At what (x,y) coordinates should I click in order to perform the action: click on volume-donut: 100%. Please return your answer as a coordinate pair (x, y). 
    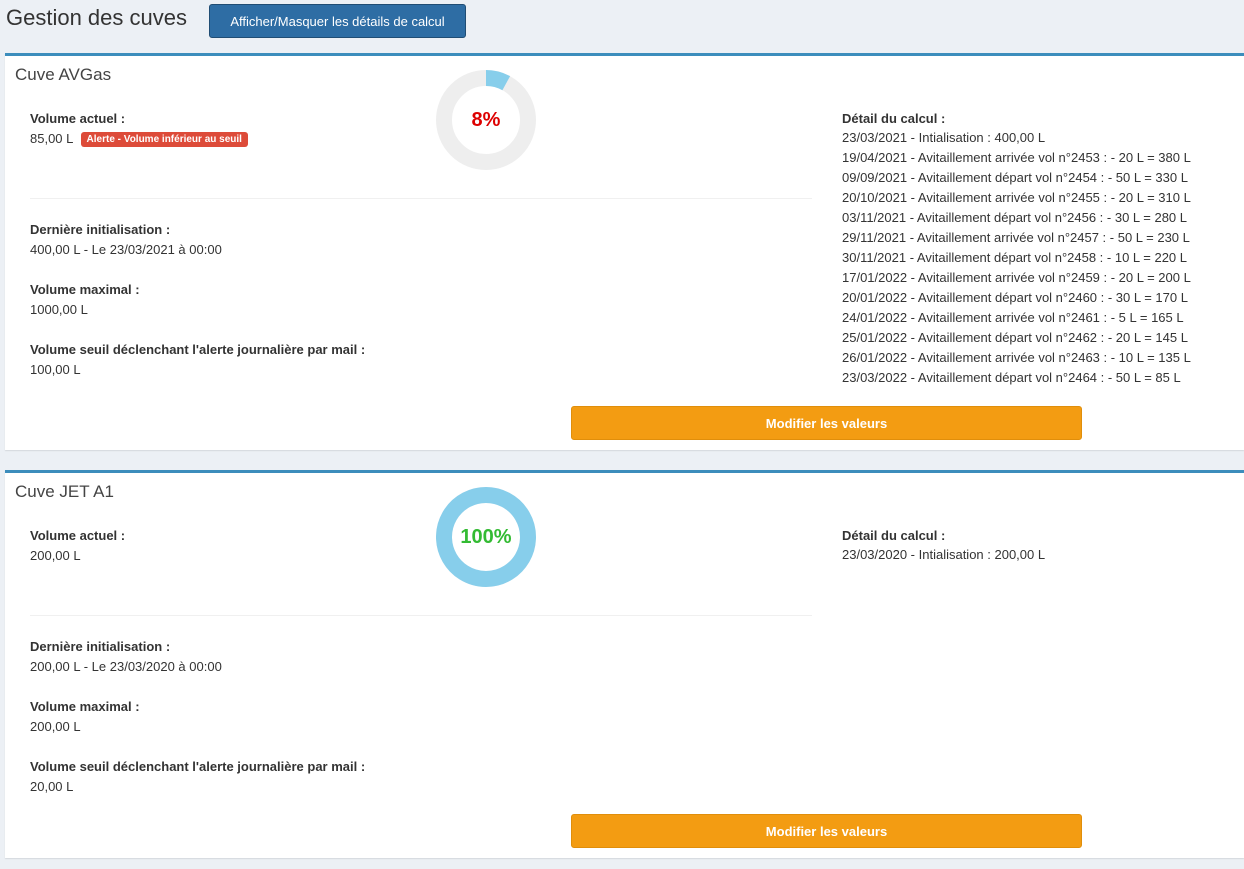
    Looking at the image, I should click on (486, 537).